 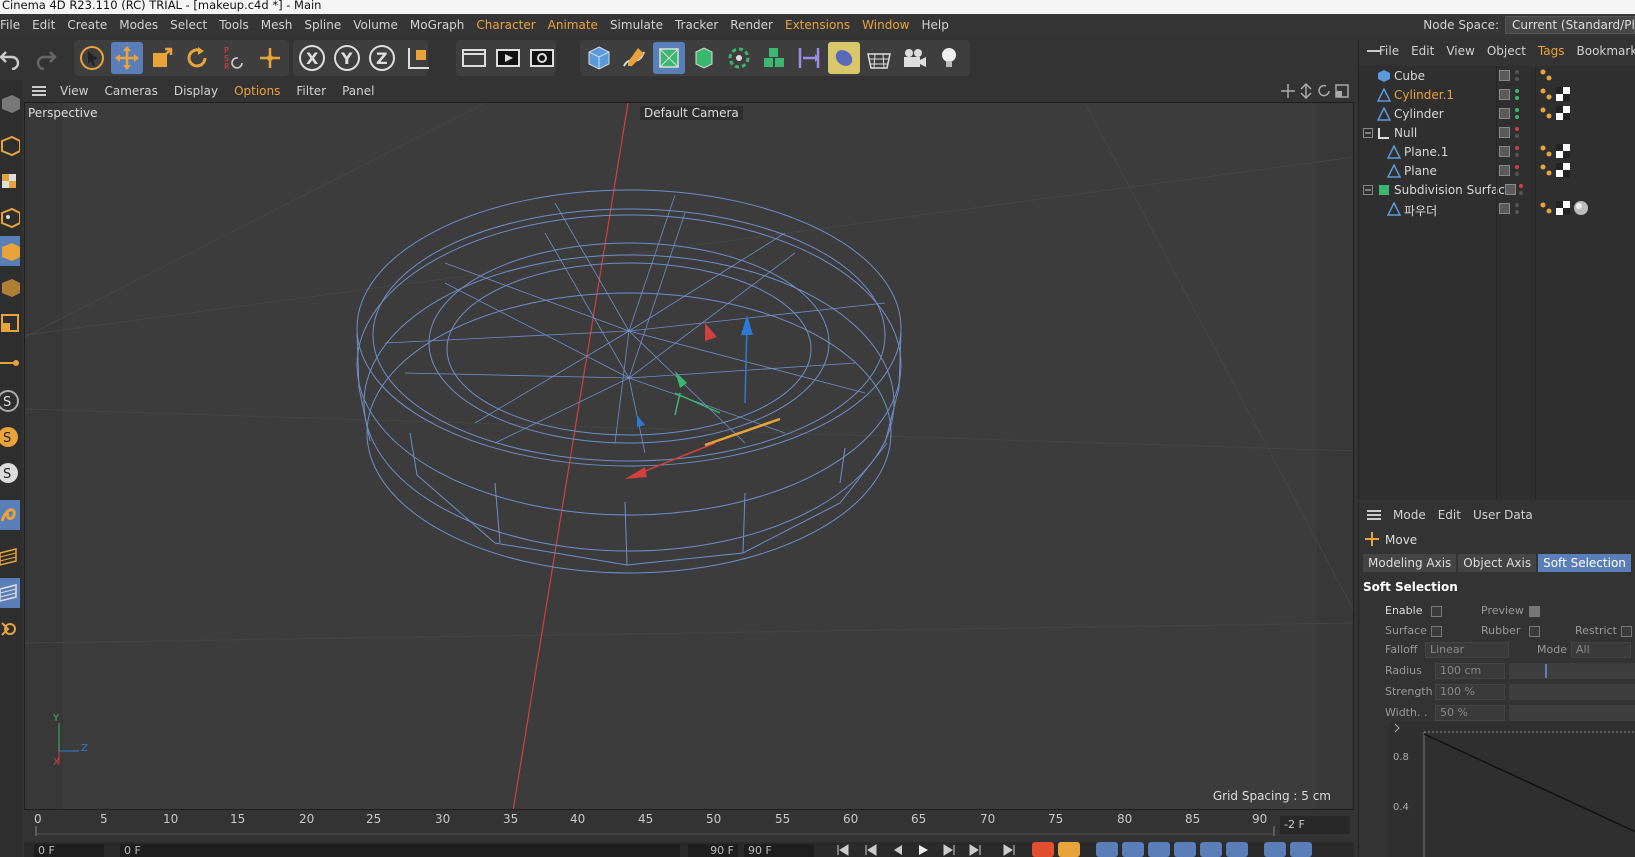 What do you see at coordinates (1237, 849) in the screenshot?
I see `point-level-key-icon` at bounding box center [1237, 849].